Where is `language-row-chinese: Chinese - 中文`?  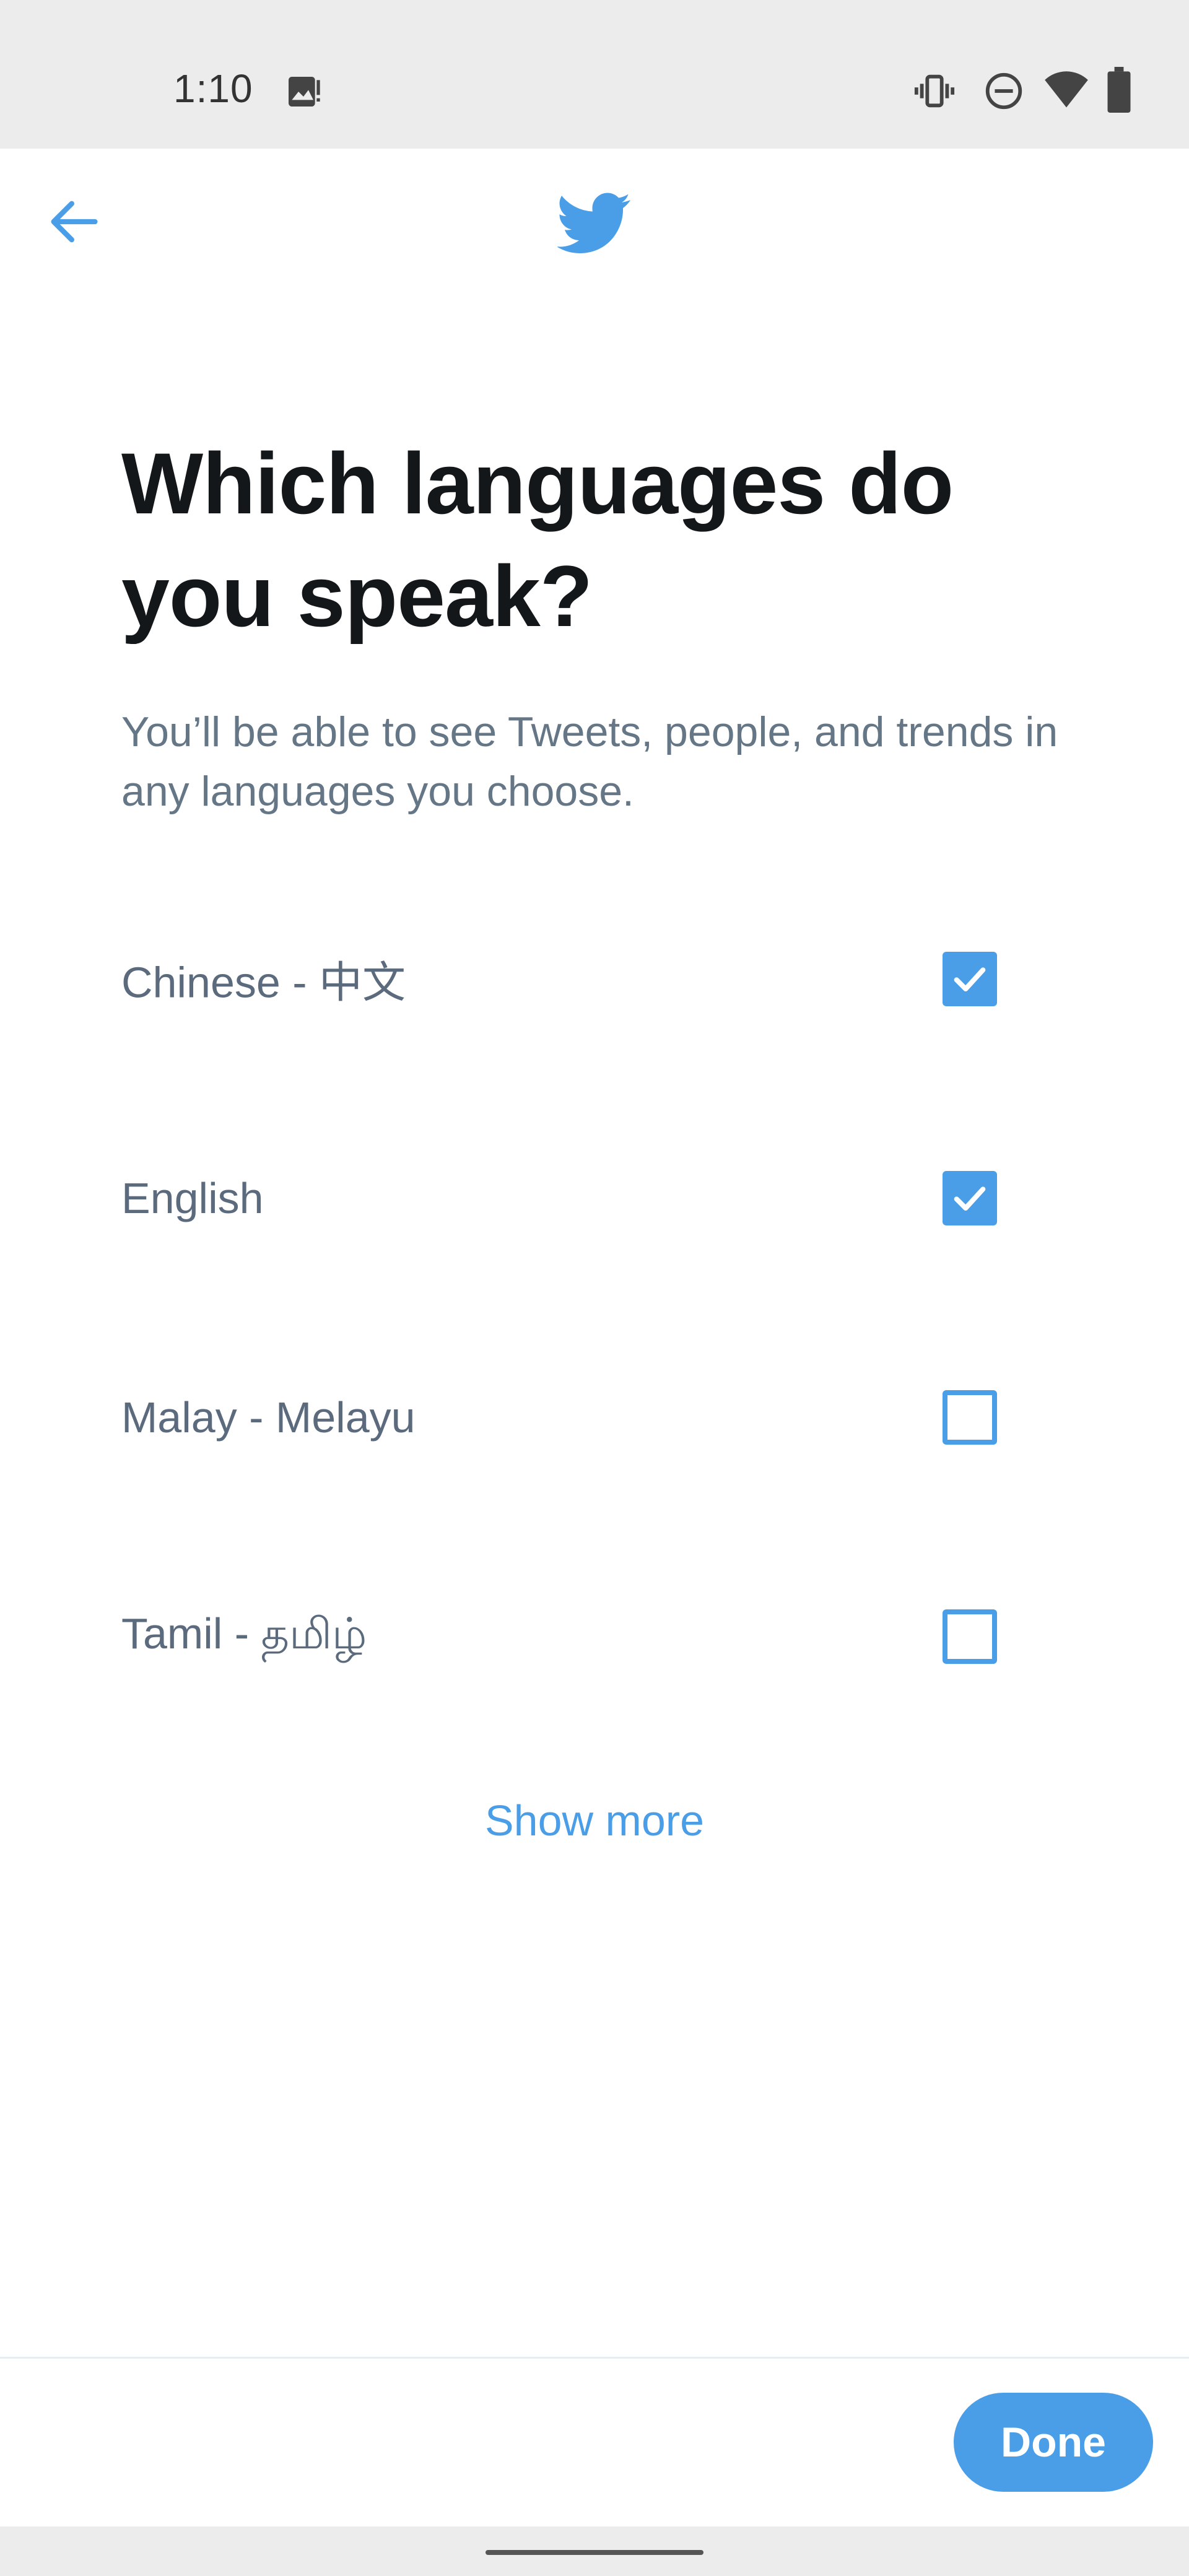
language-row-chinese: Chinese - 中文 is located at coordinates (594, 979).